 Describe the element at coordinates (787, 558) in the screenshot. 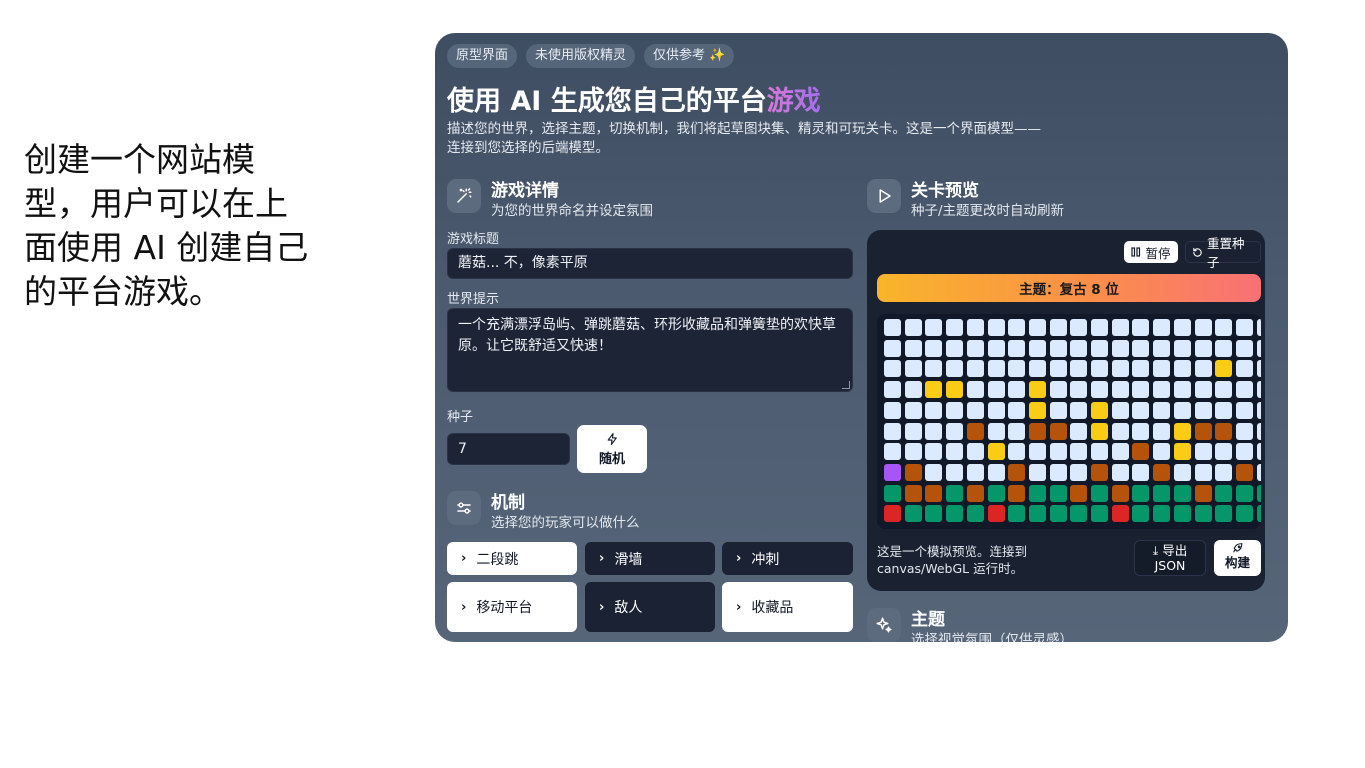

I see `mechanic-toggle-dash: › 冲刺` at that location.